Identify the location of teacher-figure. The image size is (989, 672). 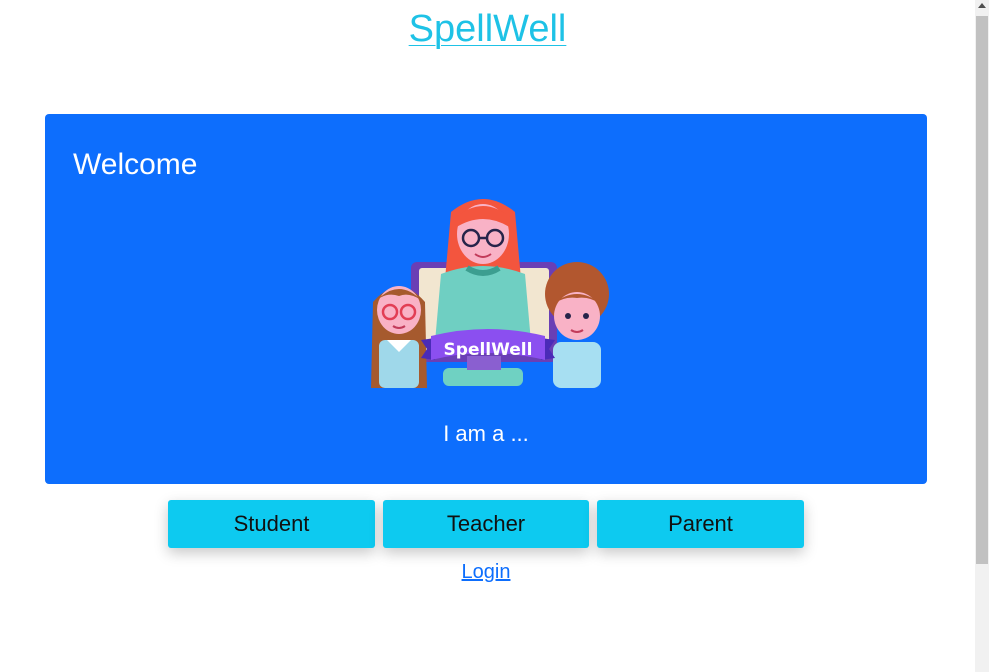
(483, 270).